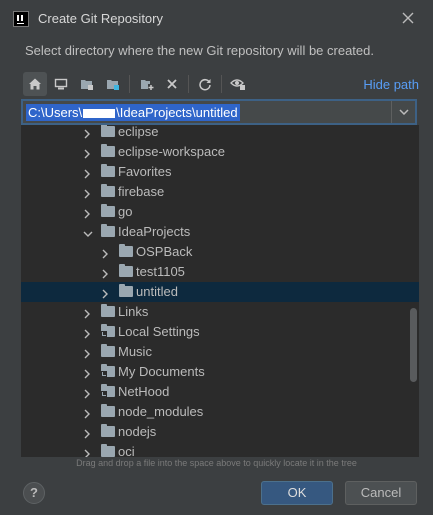  I want to click on tree-row-label: NetHood, so click(144, 391).